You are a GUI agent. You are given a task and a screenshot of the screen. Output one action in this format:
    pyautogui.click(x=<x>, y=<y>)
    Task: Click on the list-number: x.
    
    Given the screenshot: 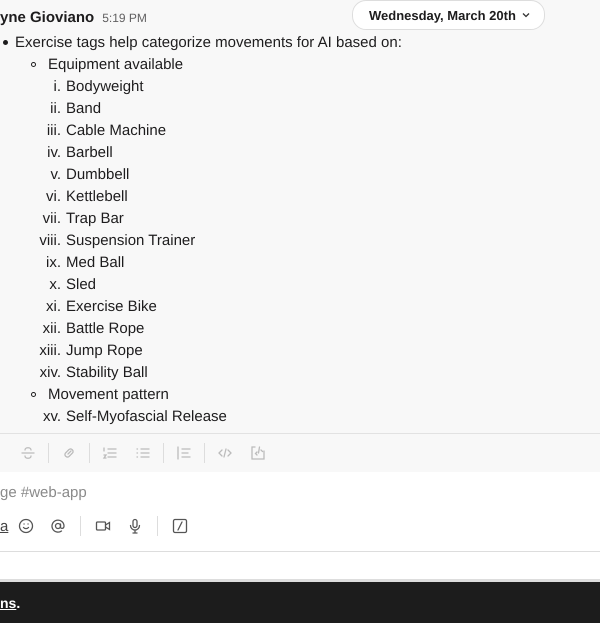 What is the action you would take?
    pyautogui.click(x=55, y=284)
    